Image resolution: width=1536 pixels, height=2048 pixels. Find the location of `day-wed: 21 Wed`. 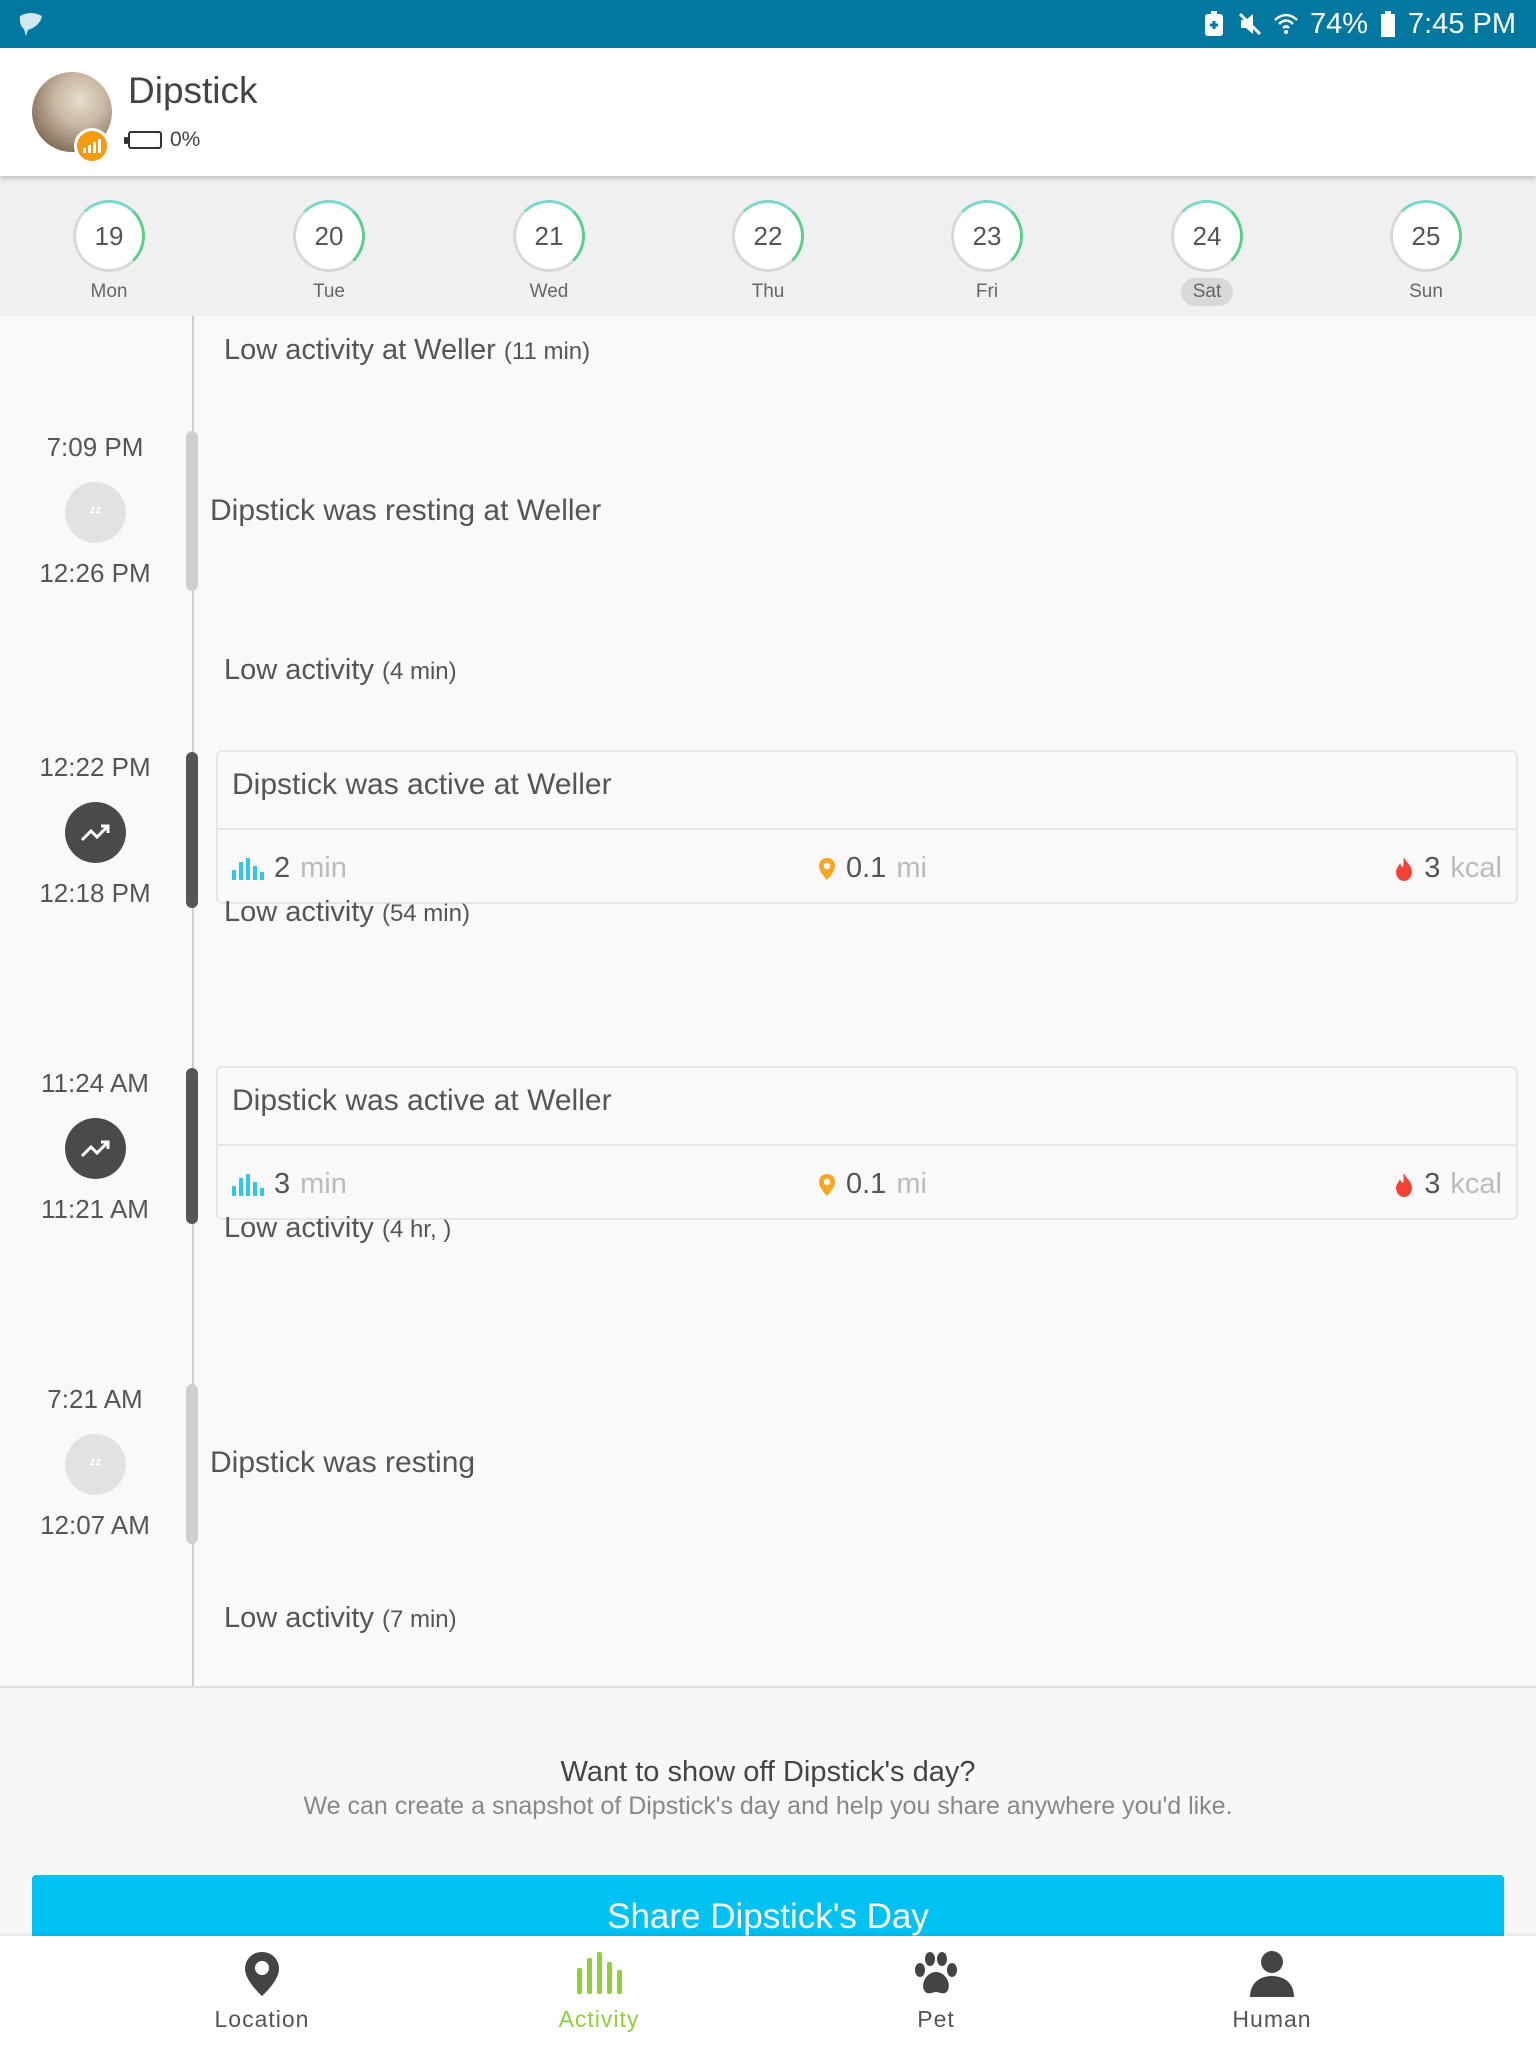

day-wed: 21 Wed is located at coordinates (549, 253).